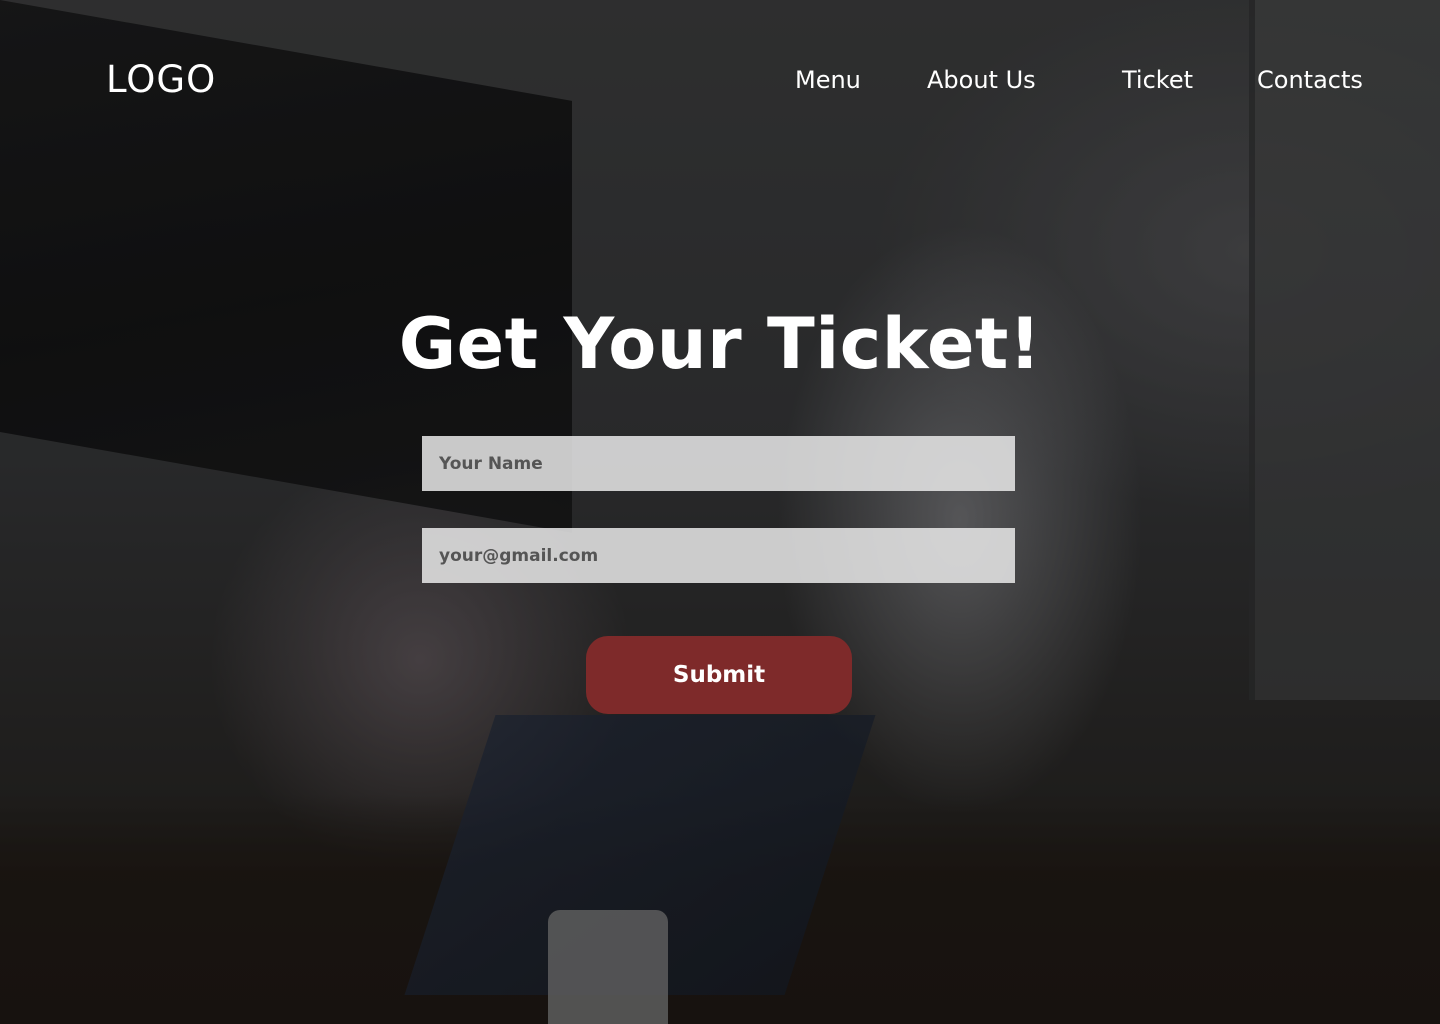 Image resolution: width=1440 pixels, height=1024 pixels. Describe the element at coordinates (1310, 80) in the screenshot. I see `nav-contacts-link: Contacts` at that location.